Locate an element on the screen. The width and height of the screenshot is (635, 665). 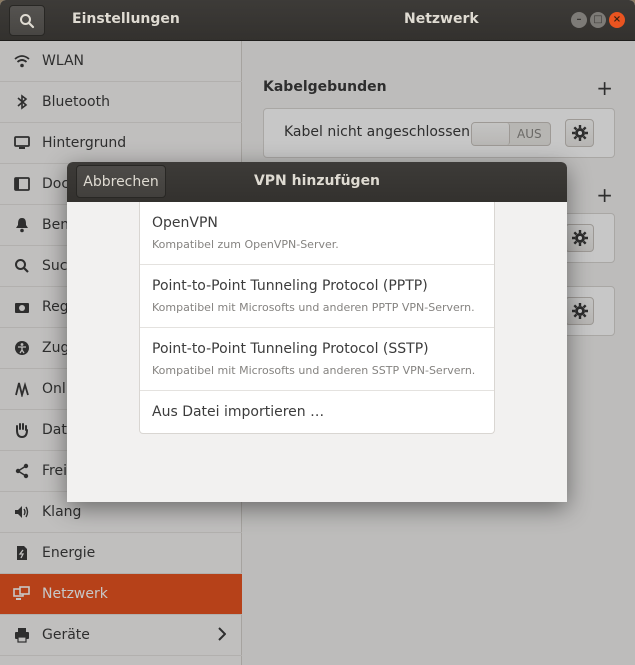
search-icon is located at coordinates (27, 20).